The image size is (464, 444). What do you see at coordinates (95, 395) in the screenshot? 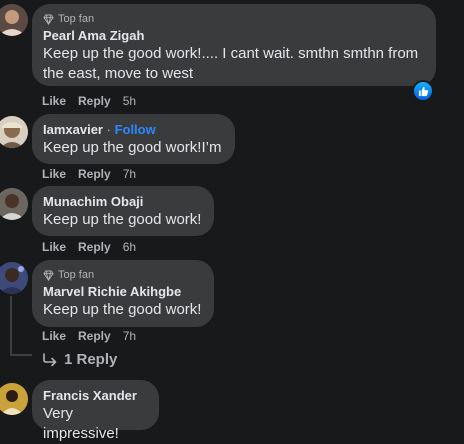
I see `comment-author: Francis Xander` at bounding box center [95, 395].